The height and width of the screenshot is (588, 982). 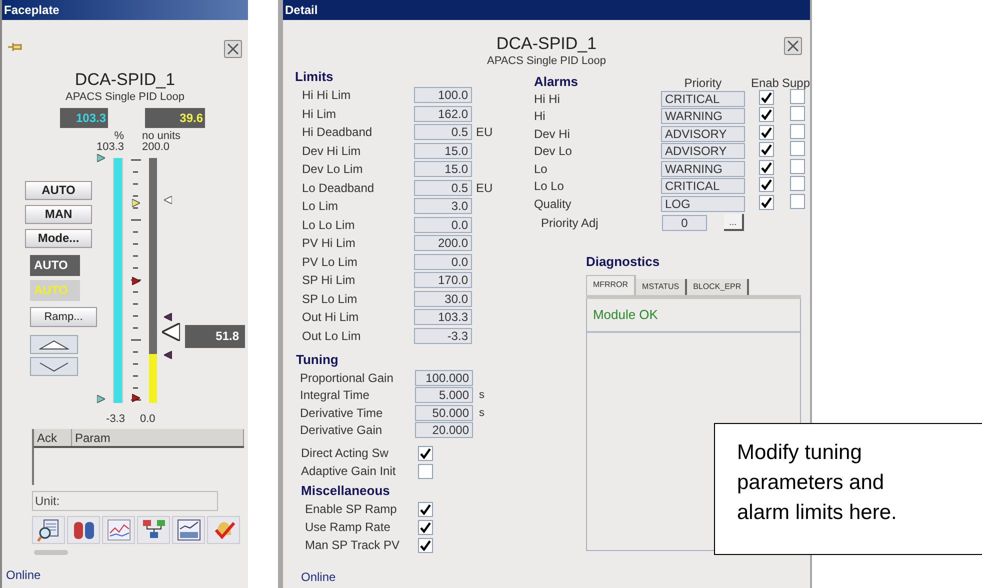 What do you see at coordinates (125, 10) in the screenshot?
I see `window-title: Faceplate` at bounding box center [125, 10].